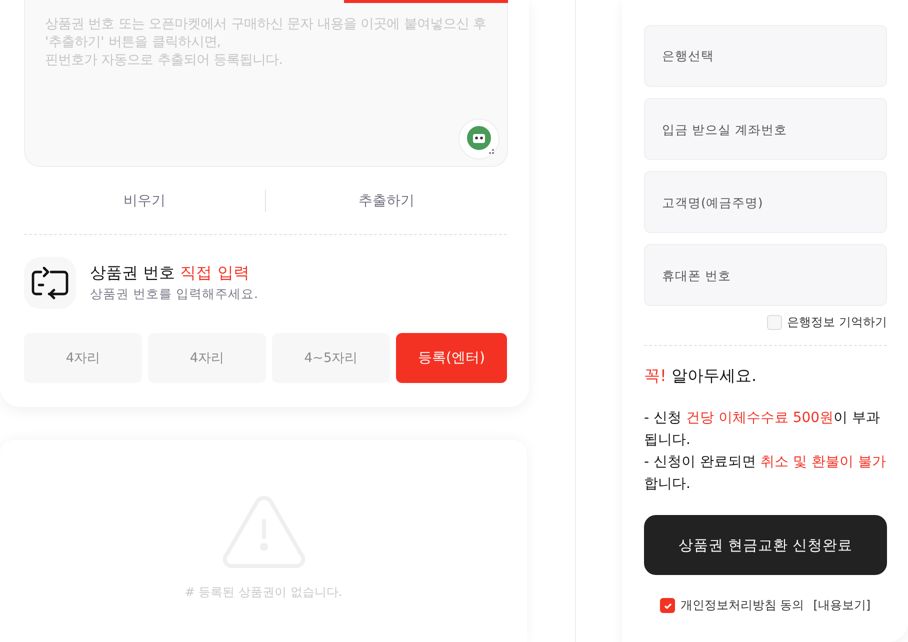  Describe the element at coordinates (144, 200) in the screenshot. I see `clear-button: 비우기` at that location.